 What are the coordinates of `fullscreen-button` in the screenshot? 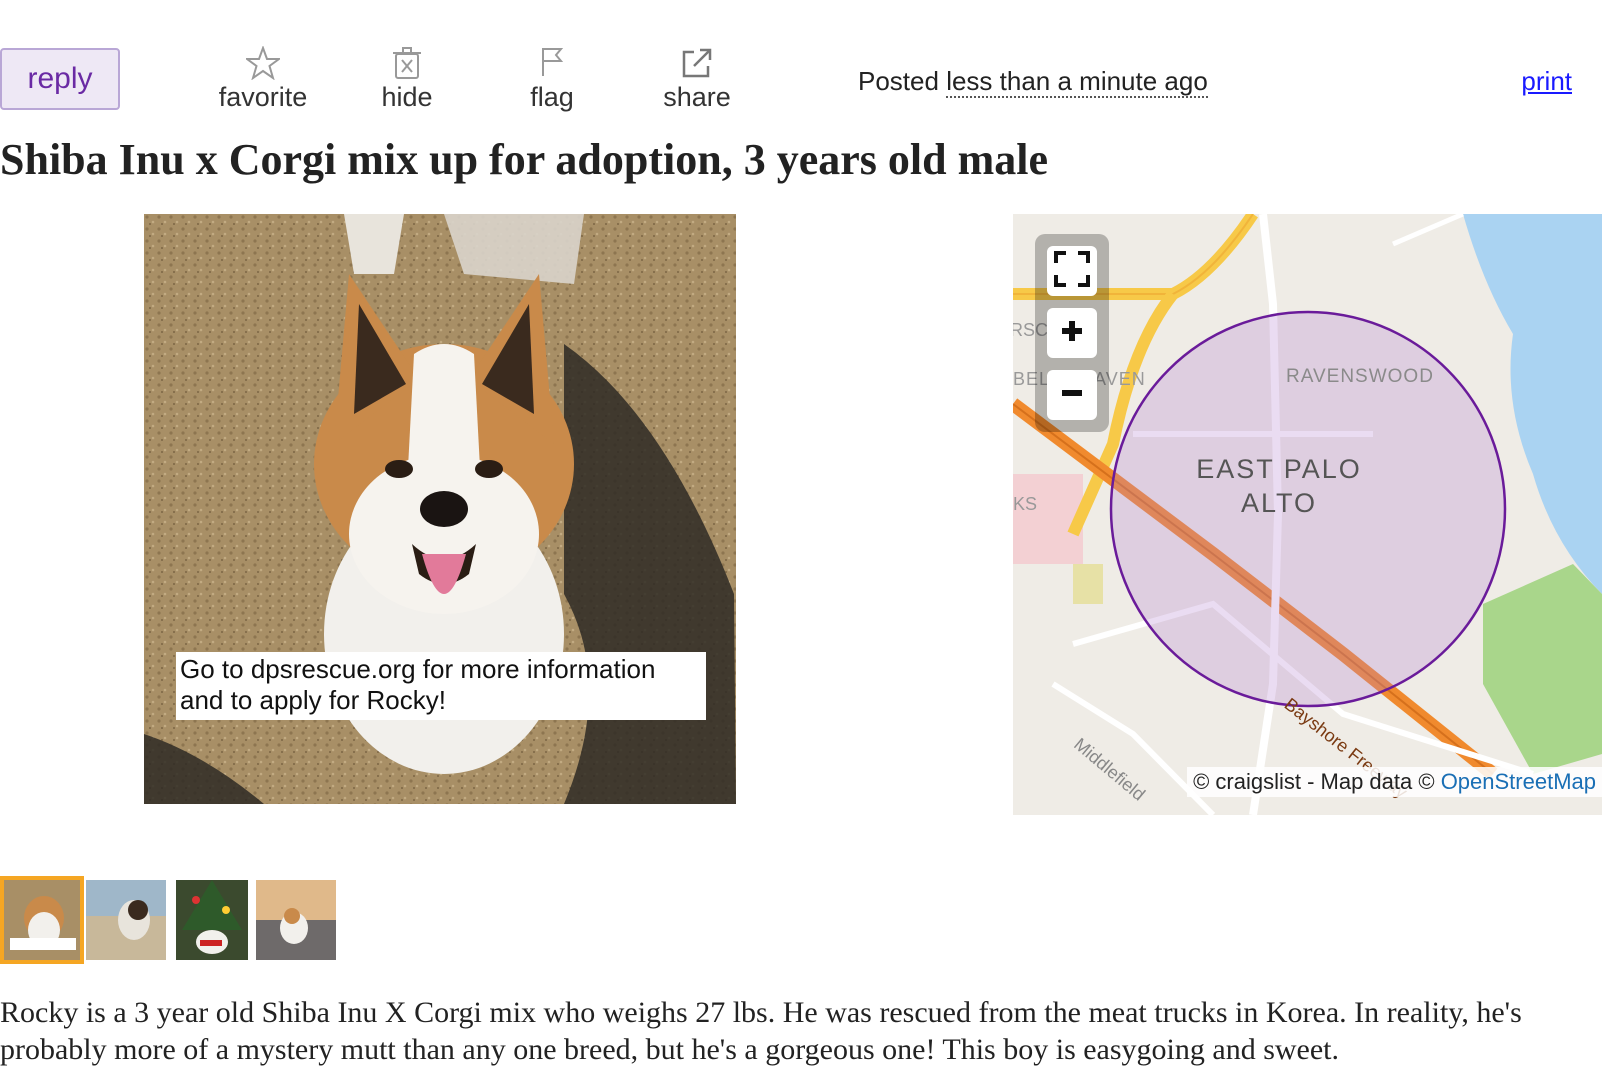 It's located at (1072, 271).